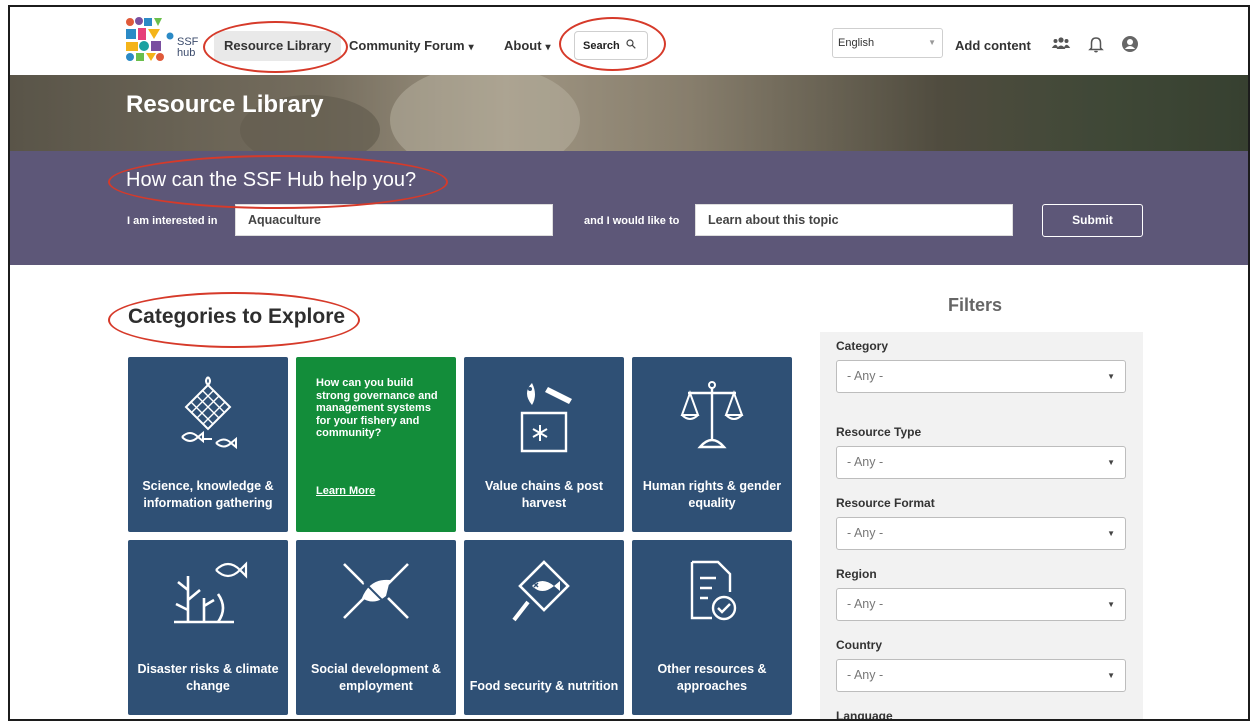 The height and width of the screenshot is (721, 1257). I want to click on category-tile-human-rights: Human rights & gender equality, so click(712, 444).